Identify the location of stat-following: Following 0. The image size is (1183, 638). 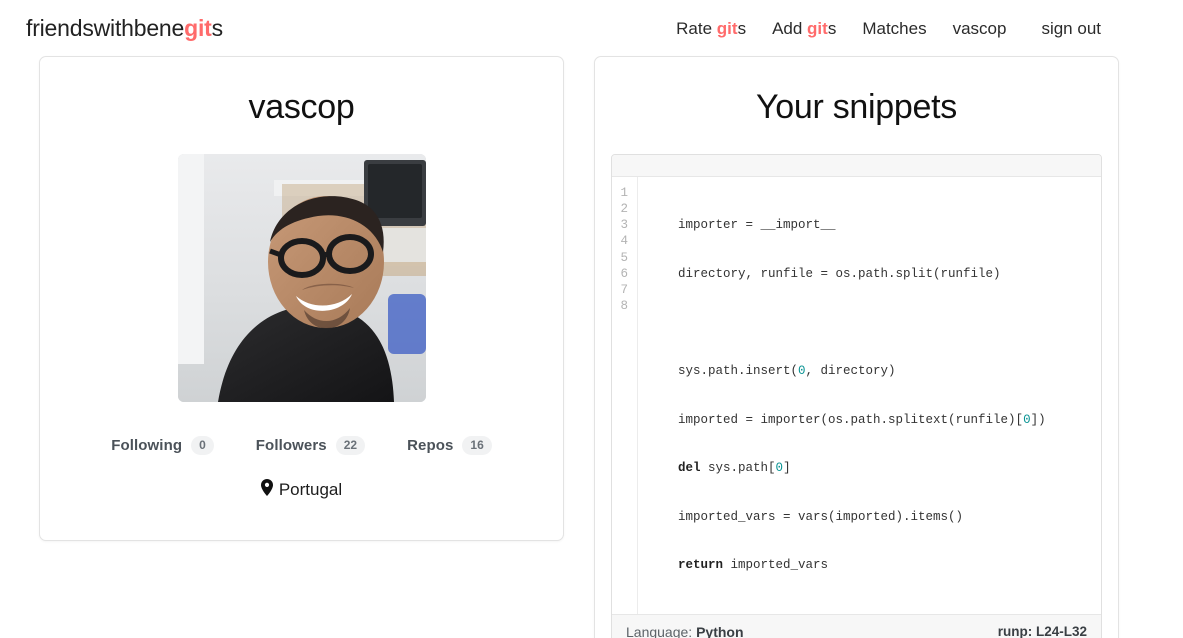
(162, 445).